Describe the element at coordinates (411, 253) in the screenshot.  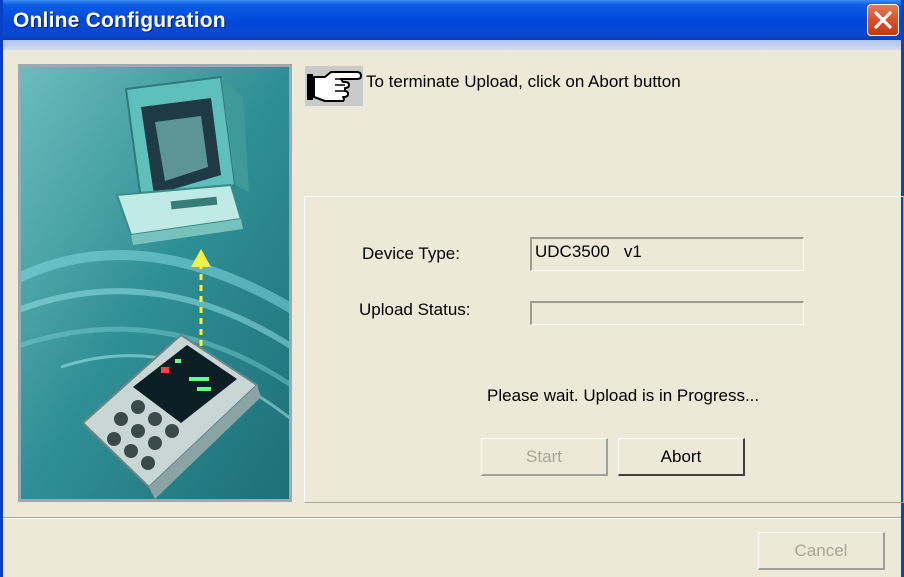
I see `device-type-label: Device Type:` at that location.